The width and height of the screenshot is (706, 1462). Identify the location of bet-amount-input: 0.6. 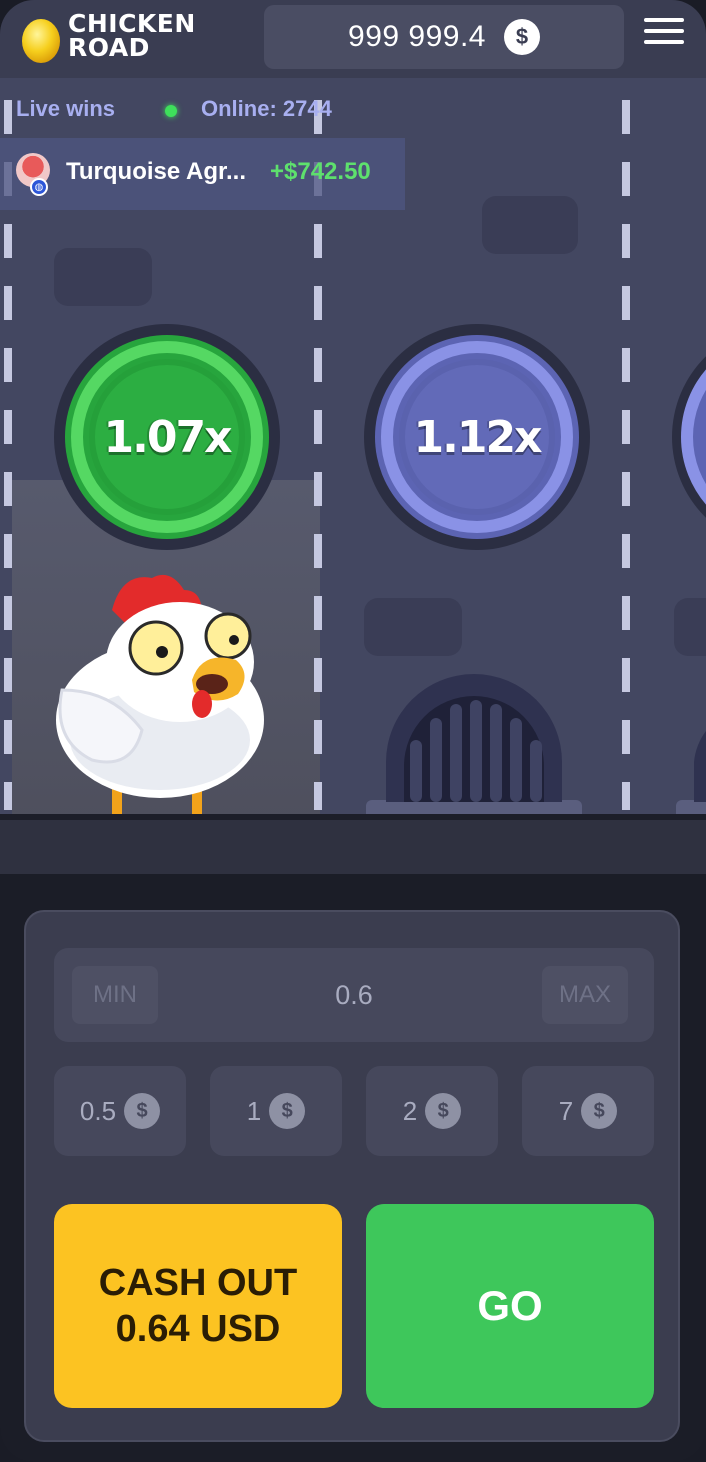
(354, 995).